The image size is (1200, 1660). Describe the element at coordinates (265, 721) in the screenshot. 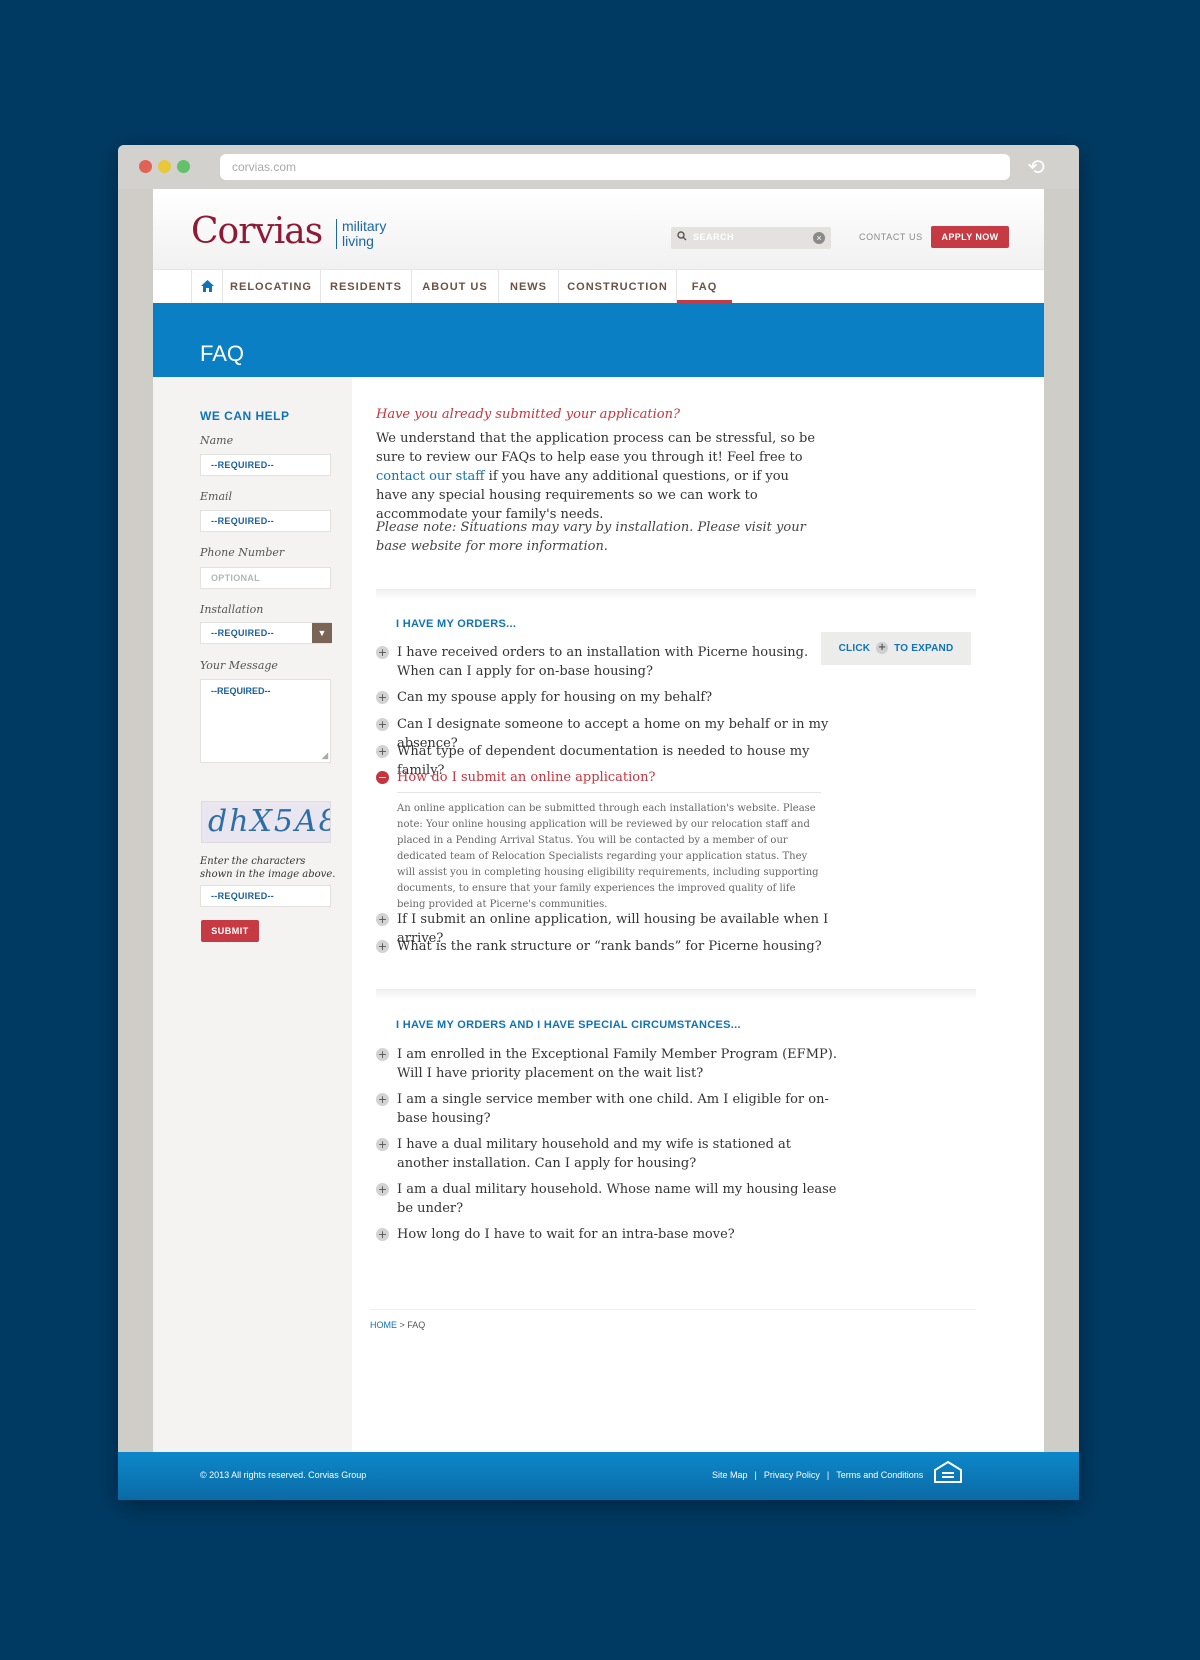

I see `message-textarea: --REQUIRED-- ◢` at that location.